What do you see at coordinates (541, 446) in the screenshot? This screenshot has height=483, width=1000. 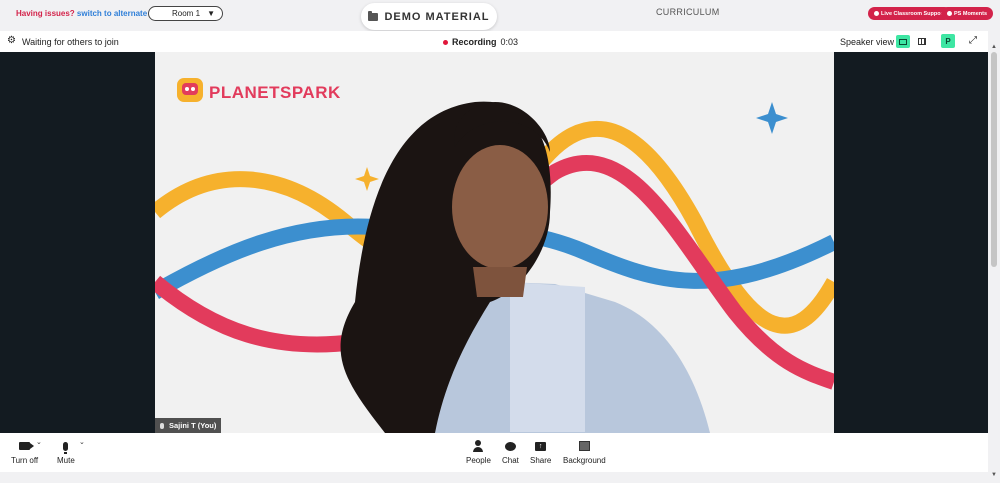 I see `share-icon: ↑` at bounding box center [541, 446].